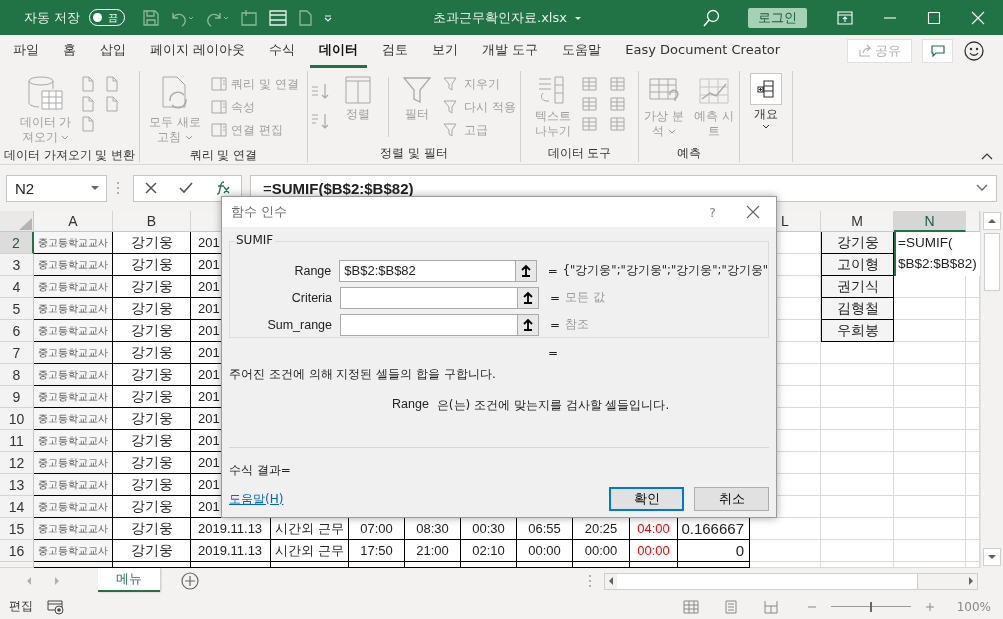 Image resolution: width=1003 pixels, height=619 pixels. I want to click on scroll-down-icon, so click(992, 557).